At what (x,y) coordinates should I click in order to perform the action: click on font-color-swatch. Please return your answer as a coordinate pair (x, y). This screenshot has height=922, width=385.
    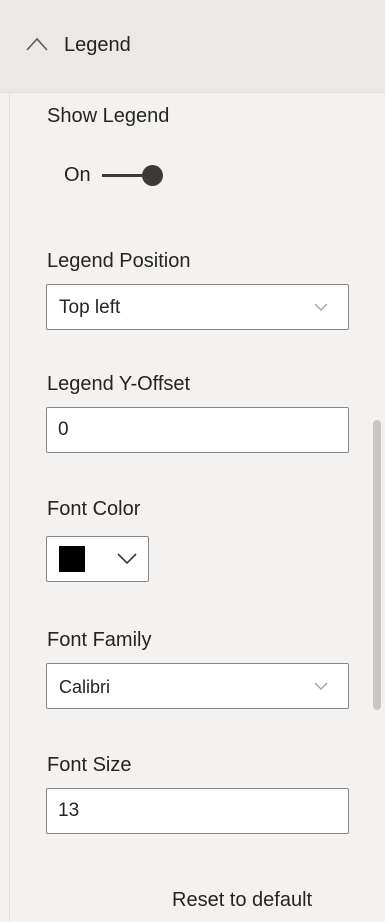
    Looking at the image, I should click on (72, 559).